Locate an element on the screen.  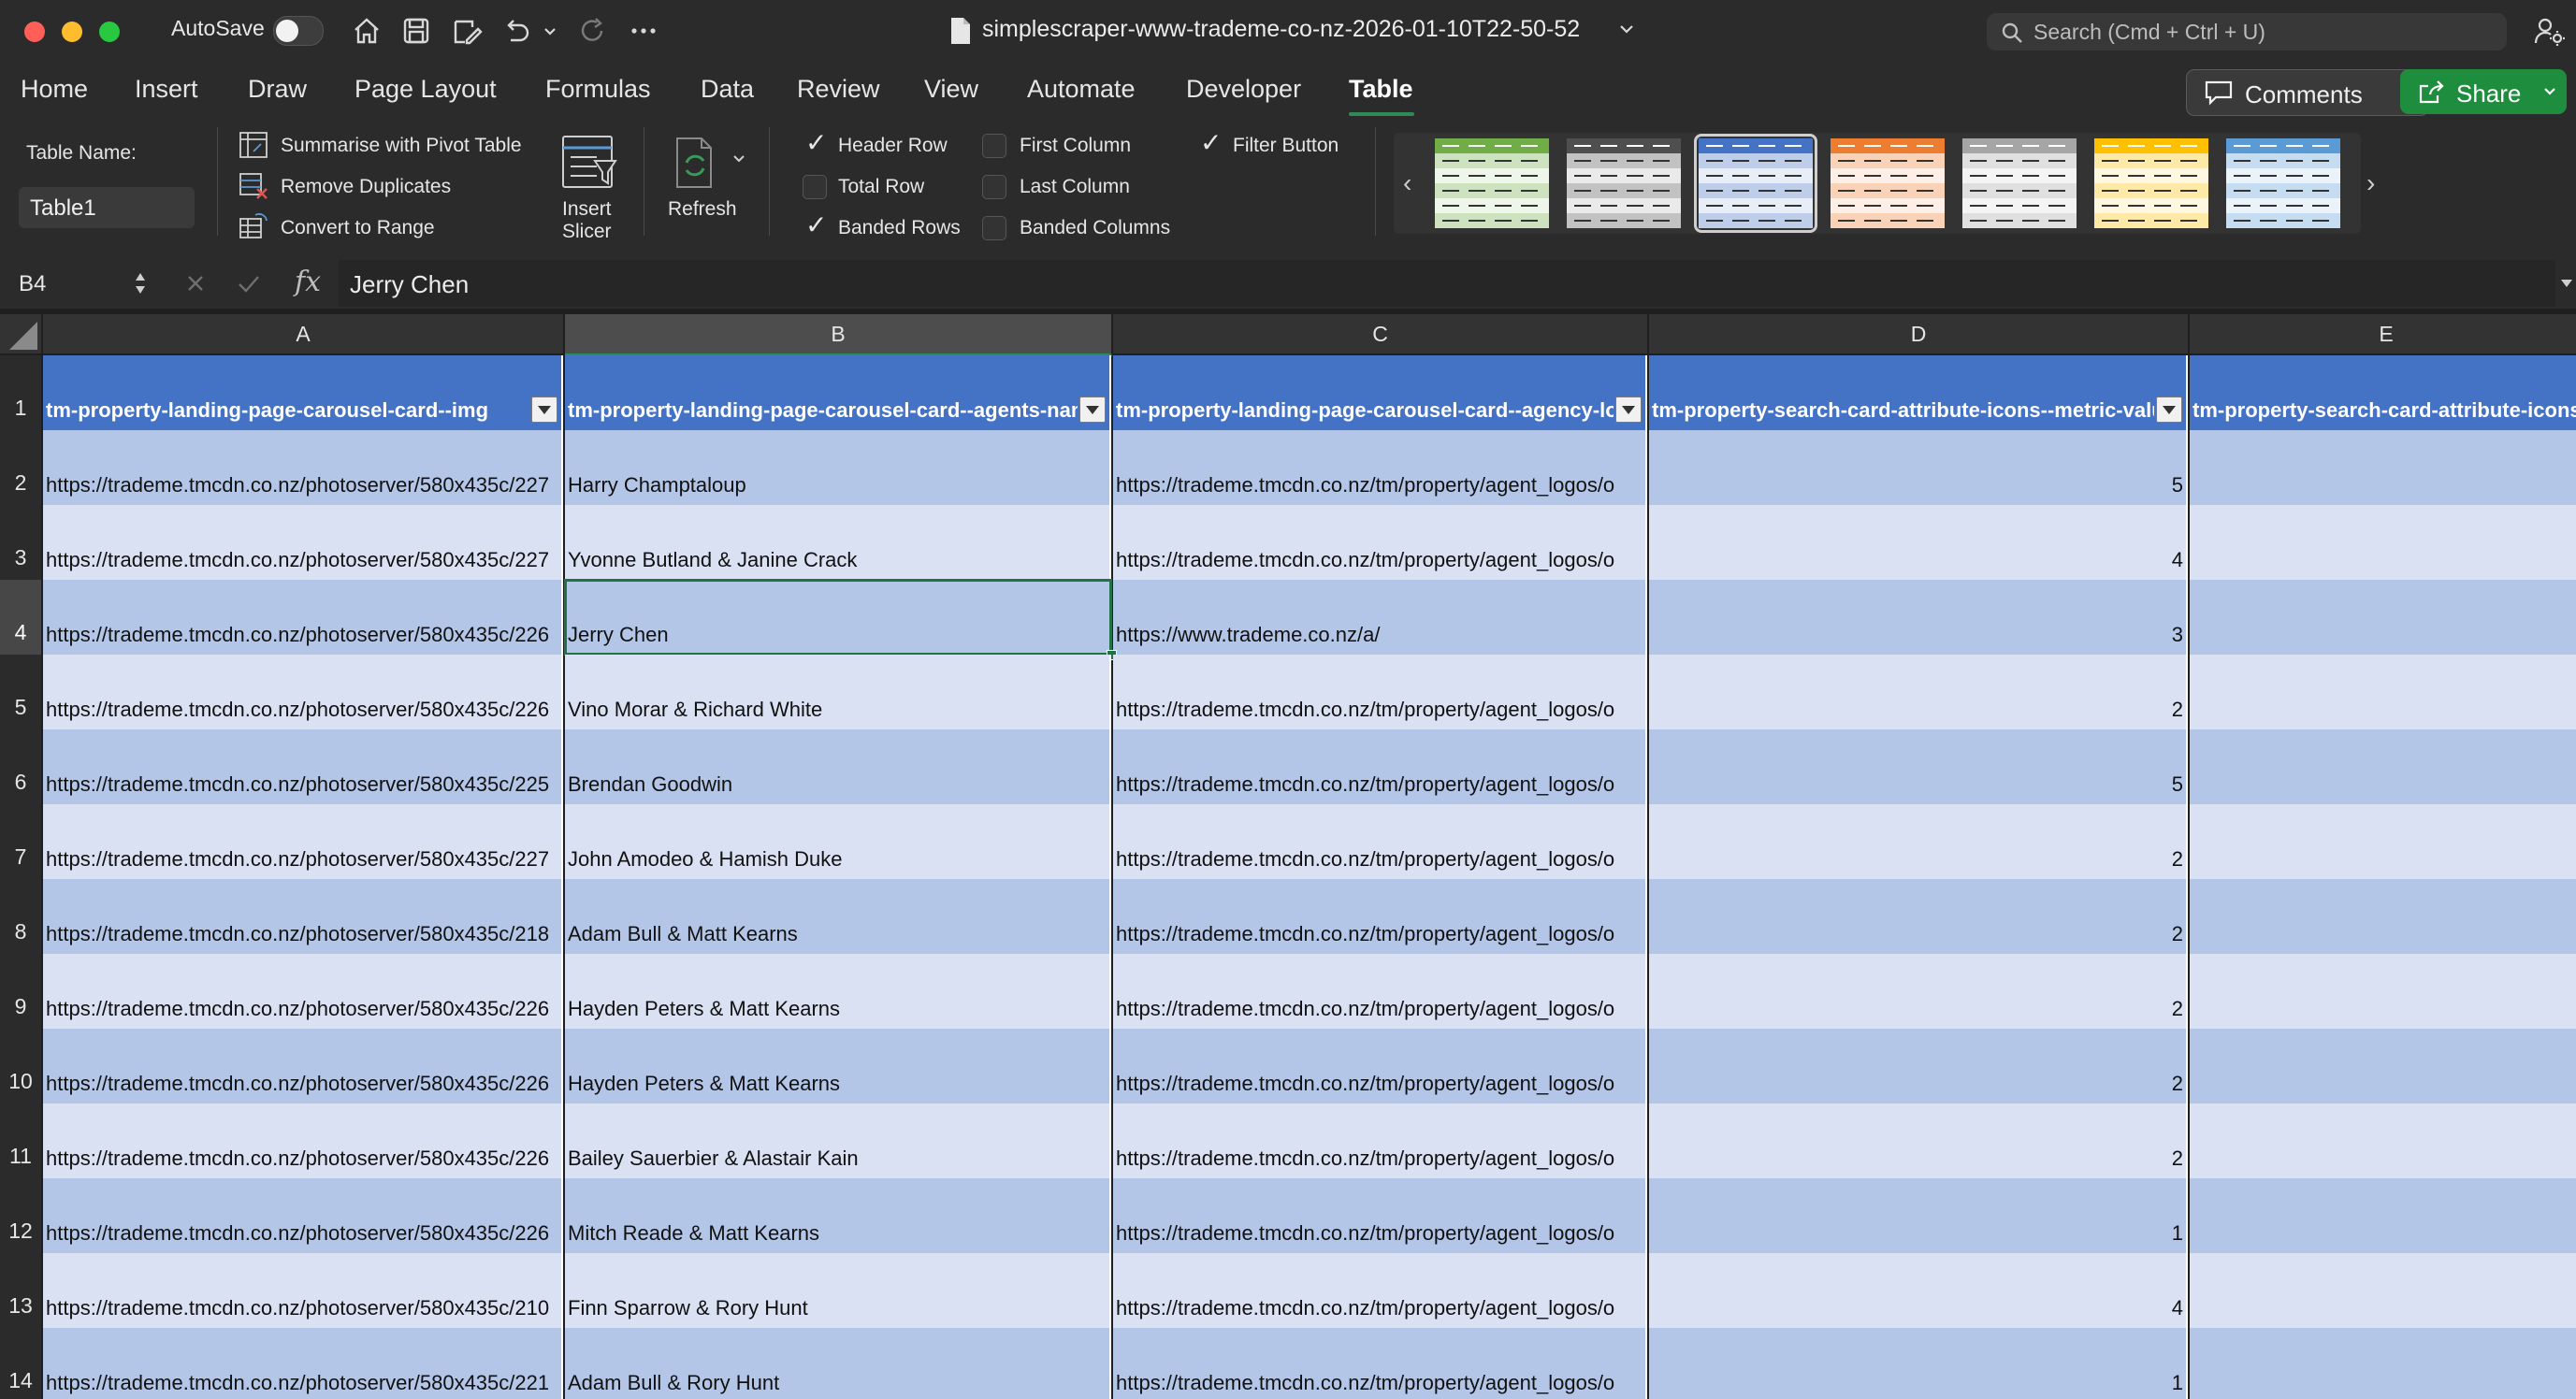
comments-button: Comments is located at coordinates (2307, 92).